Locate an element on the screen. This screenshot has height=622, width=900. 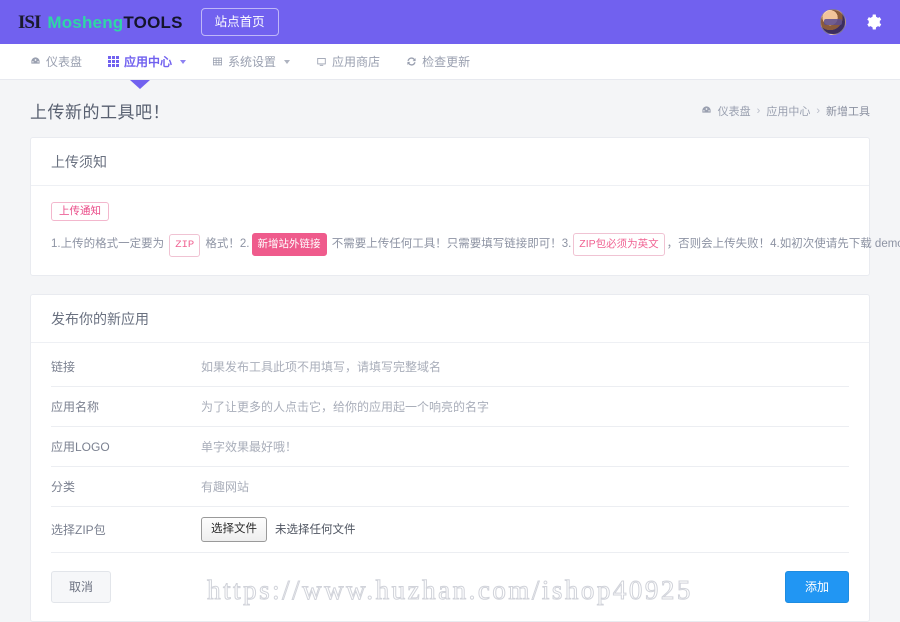
nav-item-label: 应用商店 is located at coordinates (356, 61).